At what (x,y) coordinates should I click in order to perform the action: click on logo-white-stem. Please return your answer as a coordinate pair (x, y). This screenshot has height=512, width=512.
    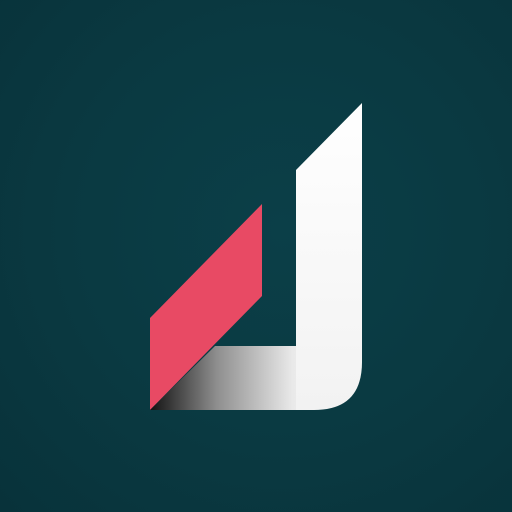
    Looking at the image, I should click on (329, 256).